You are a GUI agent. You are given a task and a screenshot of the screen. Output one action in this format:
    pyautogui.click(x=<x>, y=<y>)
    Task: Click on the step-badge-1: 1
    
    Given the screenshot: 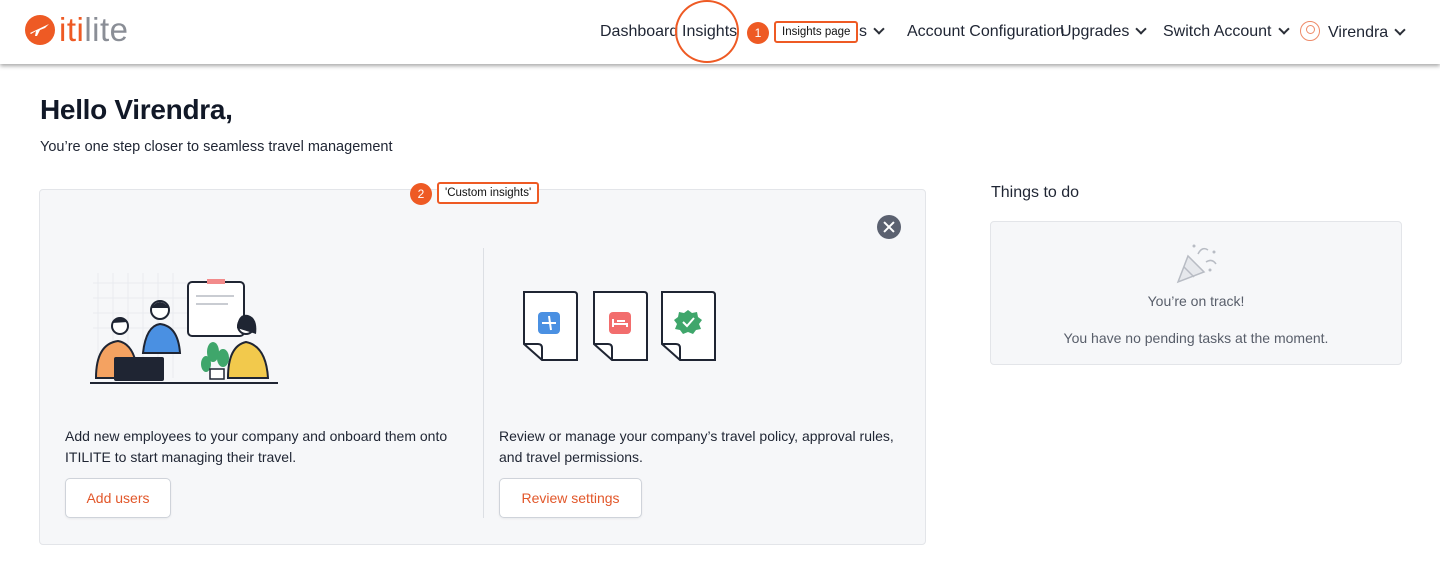 What is the action you would take?
    pyautogui.click(x=758, y=33)
    